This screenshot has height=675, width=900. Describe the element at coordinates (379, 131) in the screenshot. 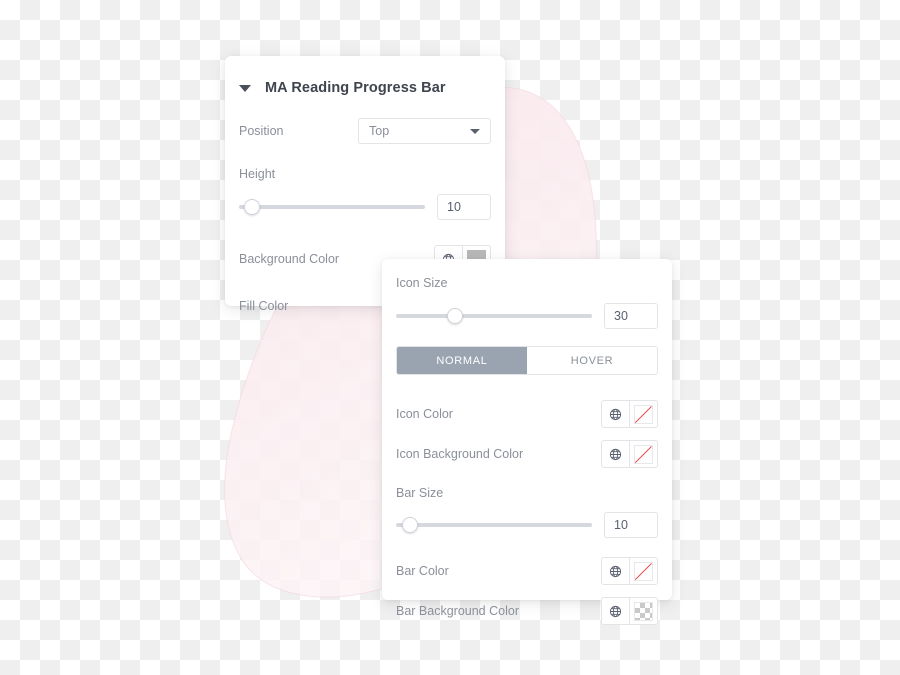

I see `position-select-value: Top` at that location.